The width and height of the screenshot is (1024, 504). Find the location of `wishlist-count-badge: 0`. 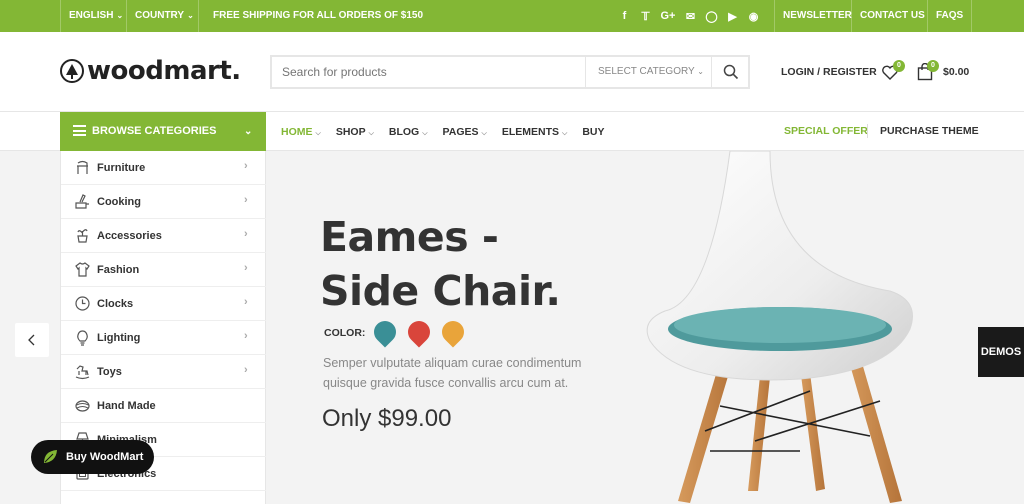

wishlist-count-badge: 0 is located at coordinates (899, 66).